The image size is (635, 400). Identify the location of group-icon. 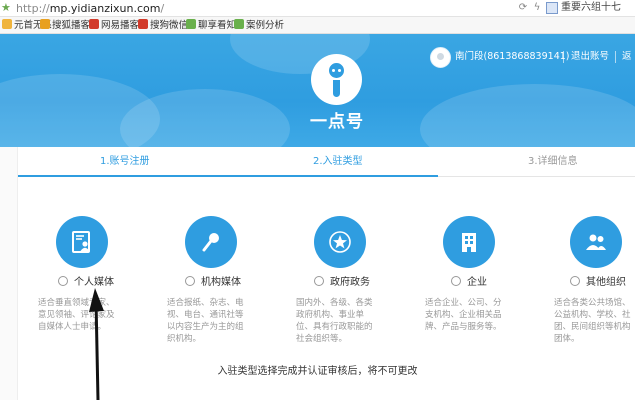
(596, 242).